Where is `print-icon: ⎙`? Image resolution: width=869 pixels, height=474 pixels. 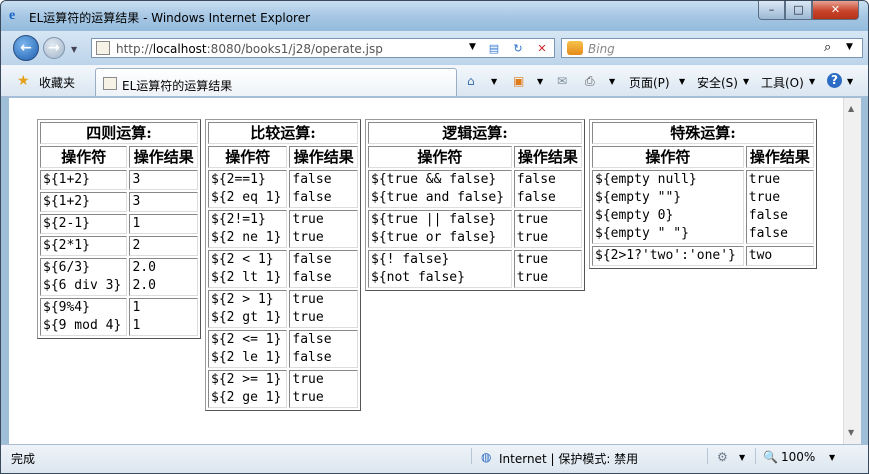 print-icon: ⎙ is located at coordinates (590, 81).